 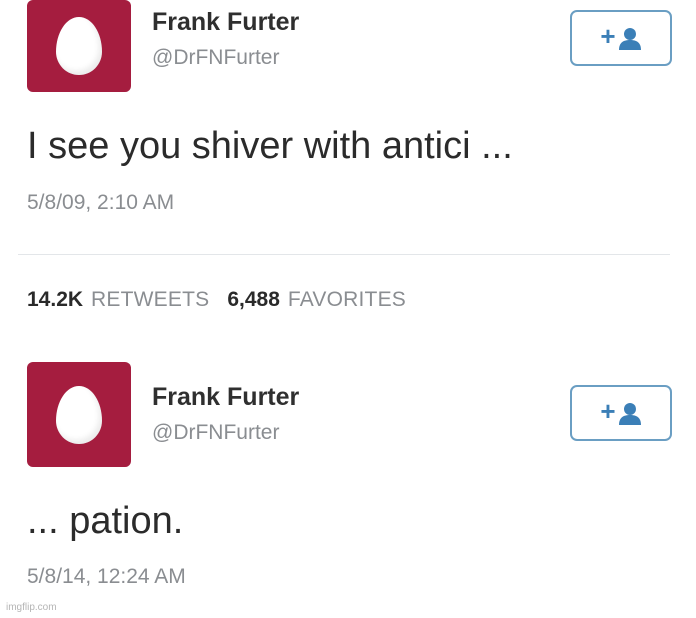 What do you see at coordinates (253, 300) in the screenshot?
I see `favorites-count: 6,488` at bounding box center [253, 300].